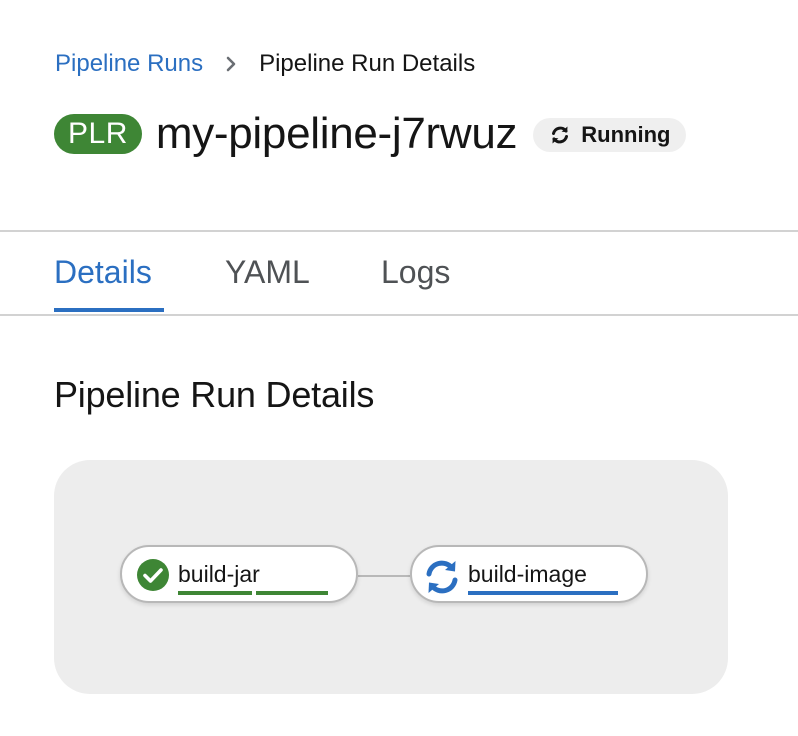  I want to click on check-circle-icon, so click(153, 575).